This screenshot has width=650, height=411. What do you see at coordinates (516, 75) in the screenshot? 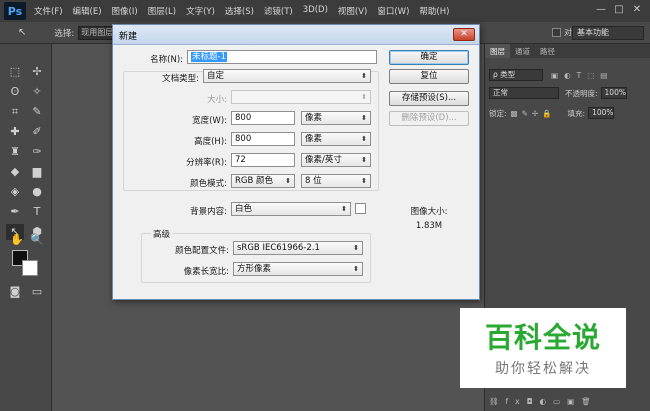
I see `layer-kind-dropdown: ρ 类型` at bounding box center [516, 75].